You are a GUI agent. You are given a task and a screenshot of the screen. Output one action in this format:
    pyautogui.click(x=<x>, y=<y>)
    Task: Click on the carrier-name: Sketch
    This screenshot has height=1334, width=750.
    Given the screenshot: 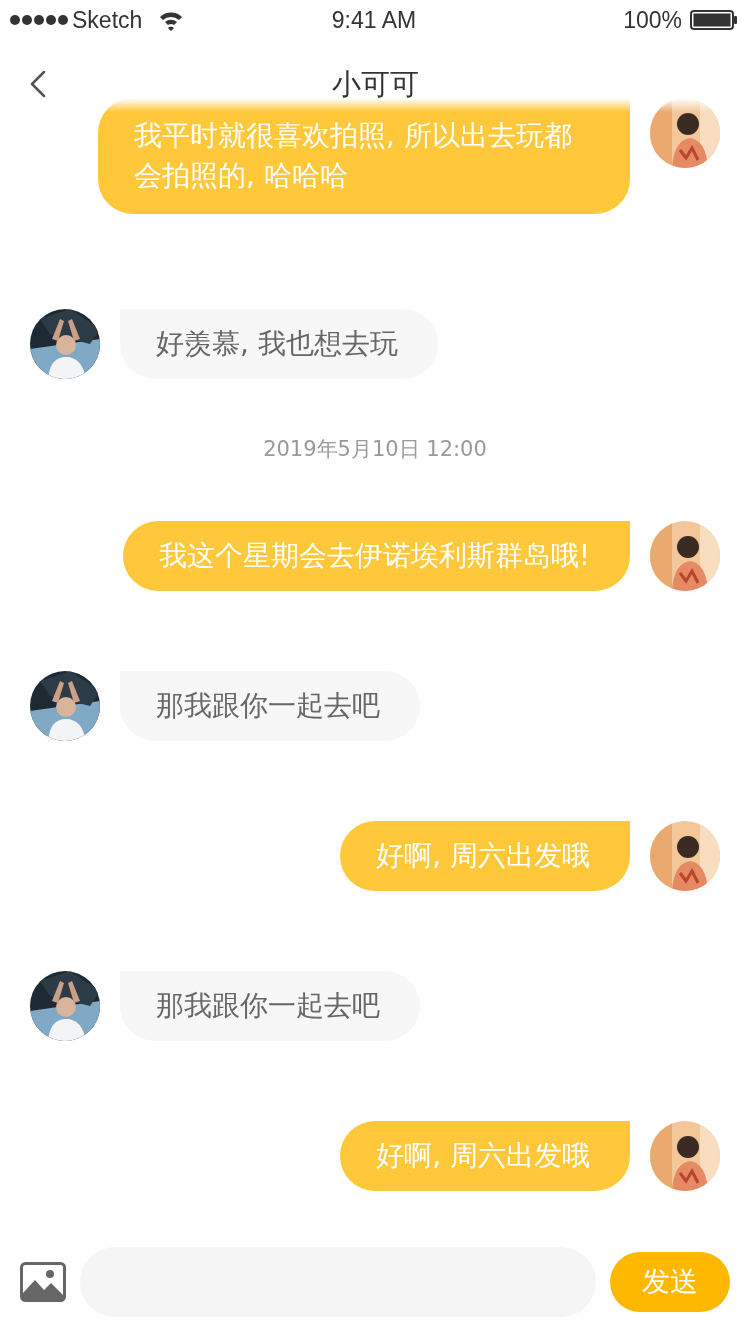 What is the action you would take?
    pyautogui.click(x=107, y=20)
    